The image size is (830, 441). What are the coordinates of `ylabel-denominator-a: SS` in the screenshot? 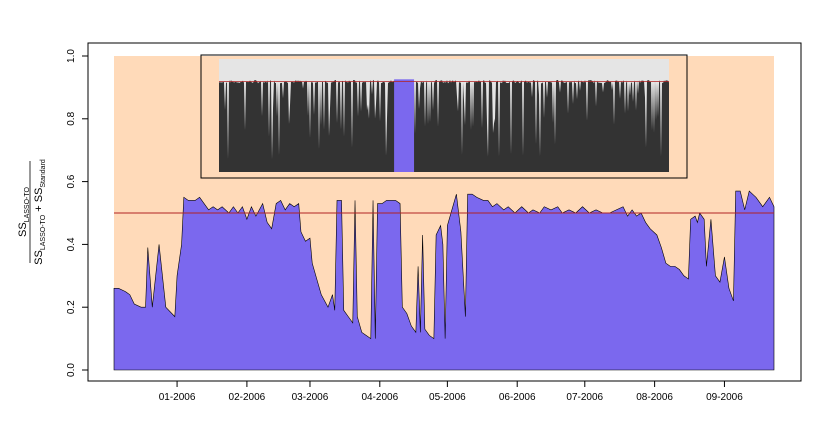 It's located at (39, 257).